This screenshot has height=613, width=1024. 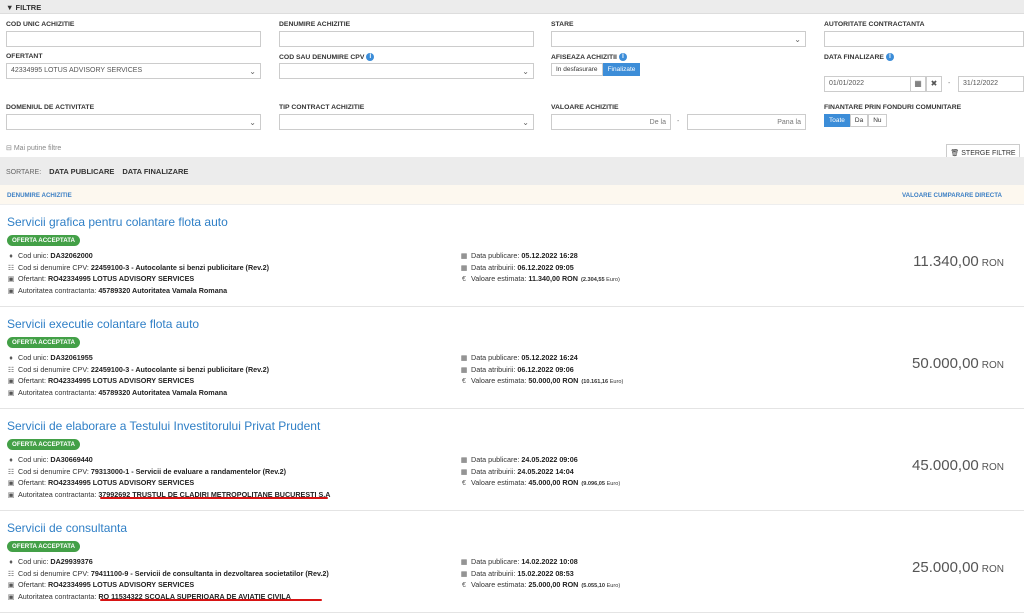 What do you see at coordinates (678, 39) in the screenshot?
I see `stare-select: ⌄` at bounding box center [678, 39].